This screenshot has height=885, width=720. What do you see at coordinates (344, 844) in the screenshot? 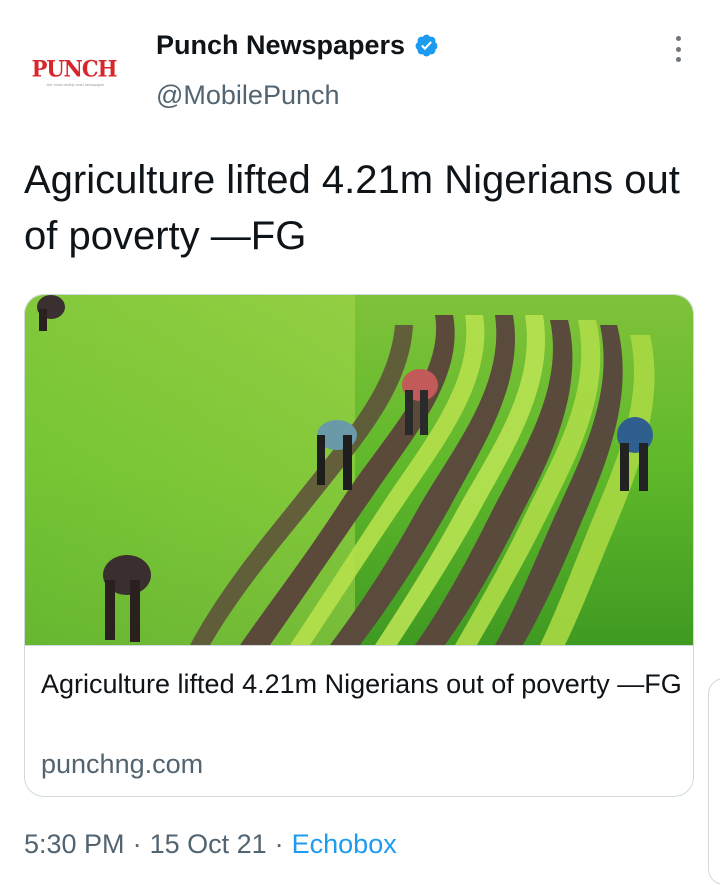
I see `tweet-source-link: Echobox` at bounding box center [344, 844].